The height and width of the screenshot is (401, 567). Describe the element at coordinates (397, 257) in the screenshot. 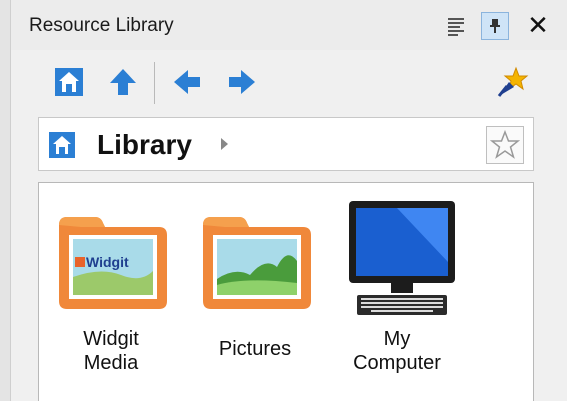

I see `computer-icon` at that location.